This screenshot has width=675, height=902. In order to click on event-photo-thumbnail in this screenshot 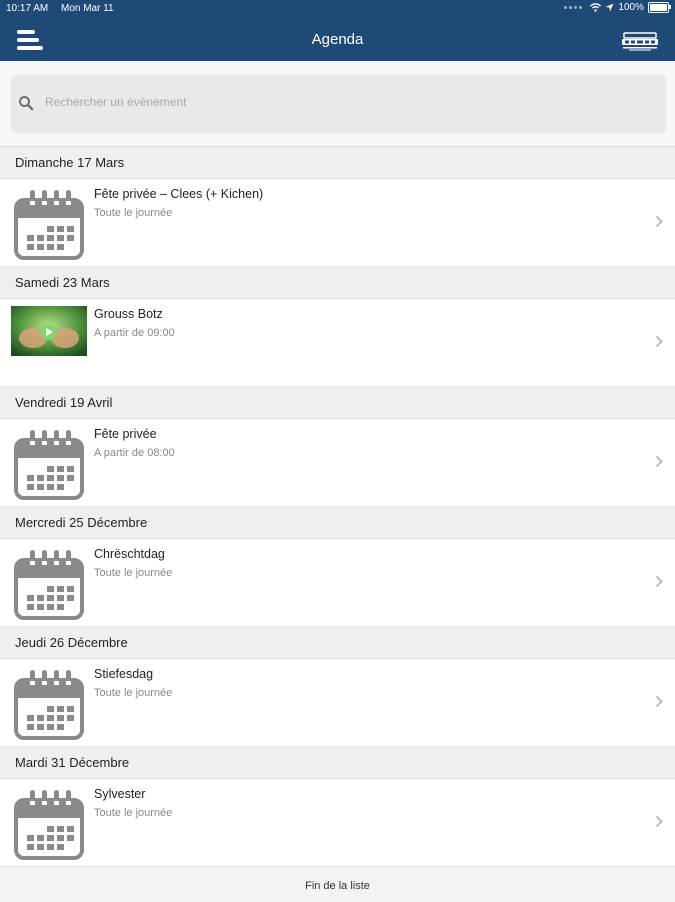, I will do `click(49, 344)`.